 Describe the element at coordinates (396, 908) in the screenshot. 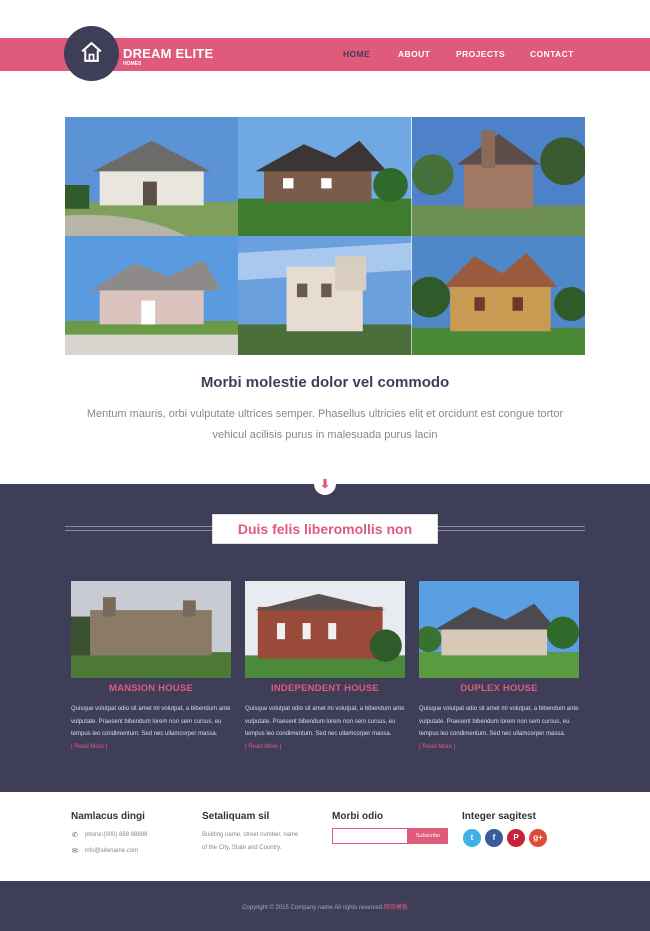

I see `copyright-link: 网页模板` at that location.